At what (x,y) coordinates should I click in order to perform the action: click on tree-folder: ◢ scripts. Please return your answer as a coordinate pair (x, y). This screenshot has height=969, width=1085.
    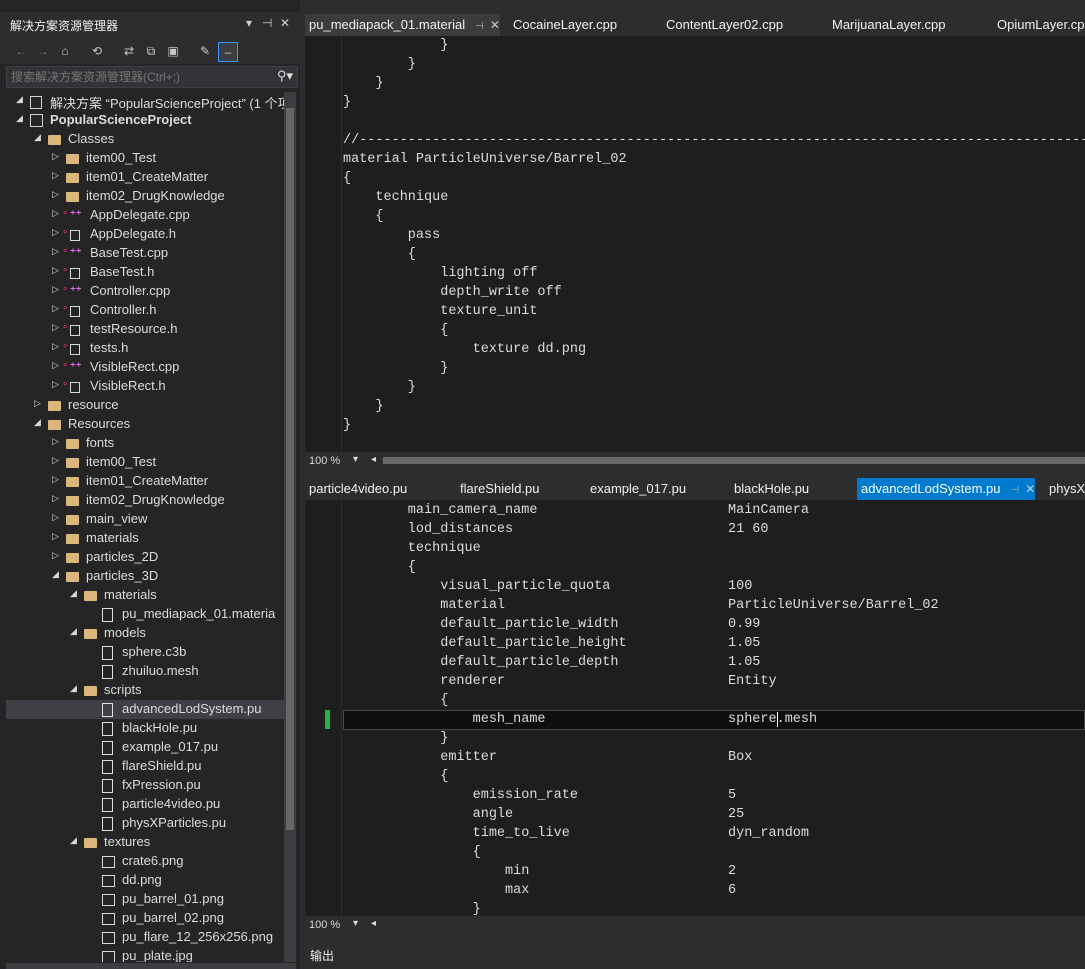
    Looking at the image, I should click on (145, 690).